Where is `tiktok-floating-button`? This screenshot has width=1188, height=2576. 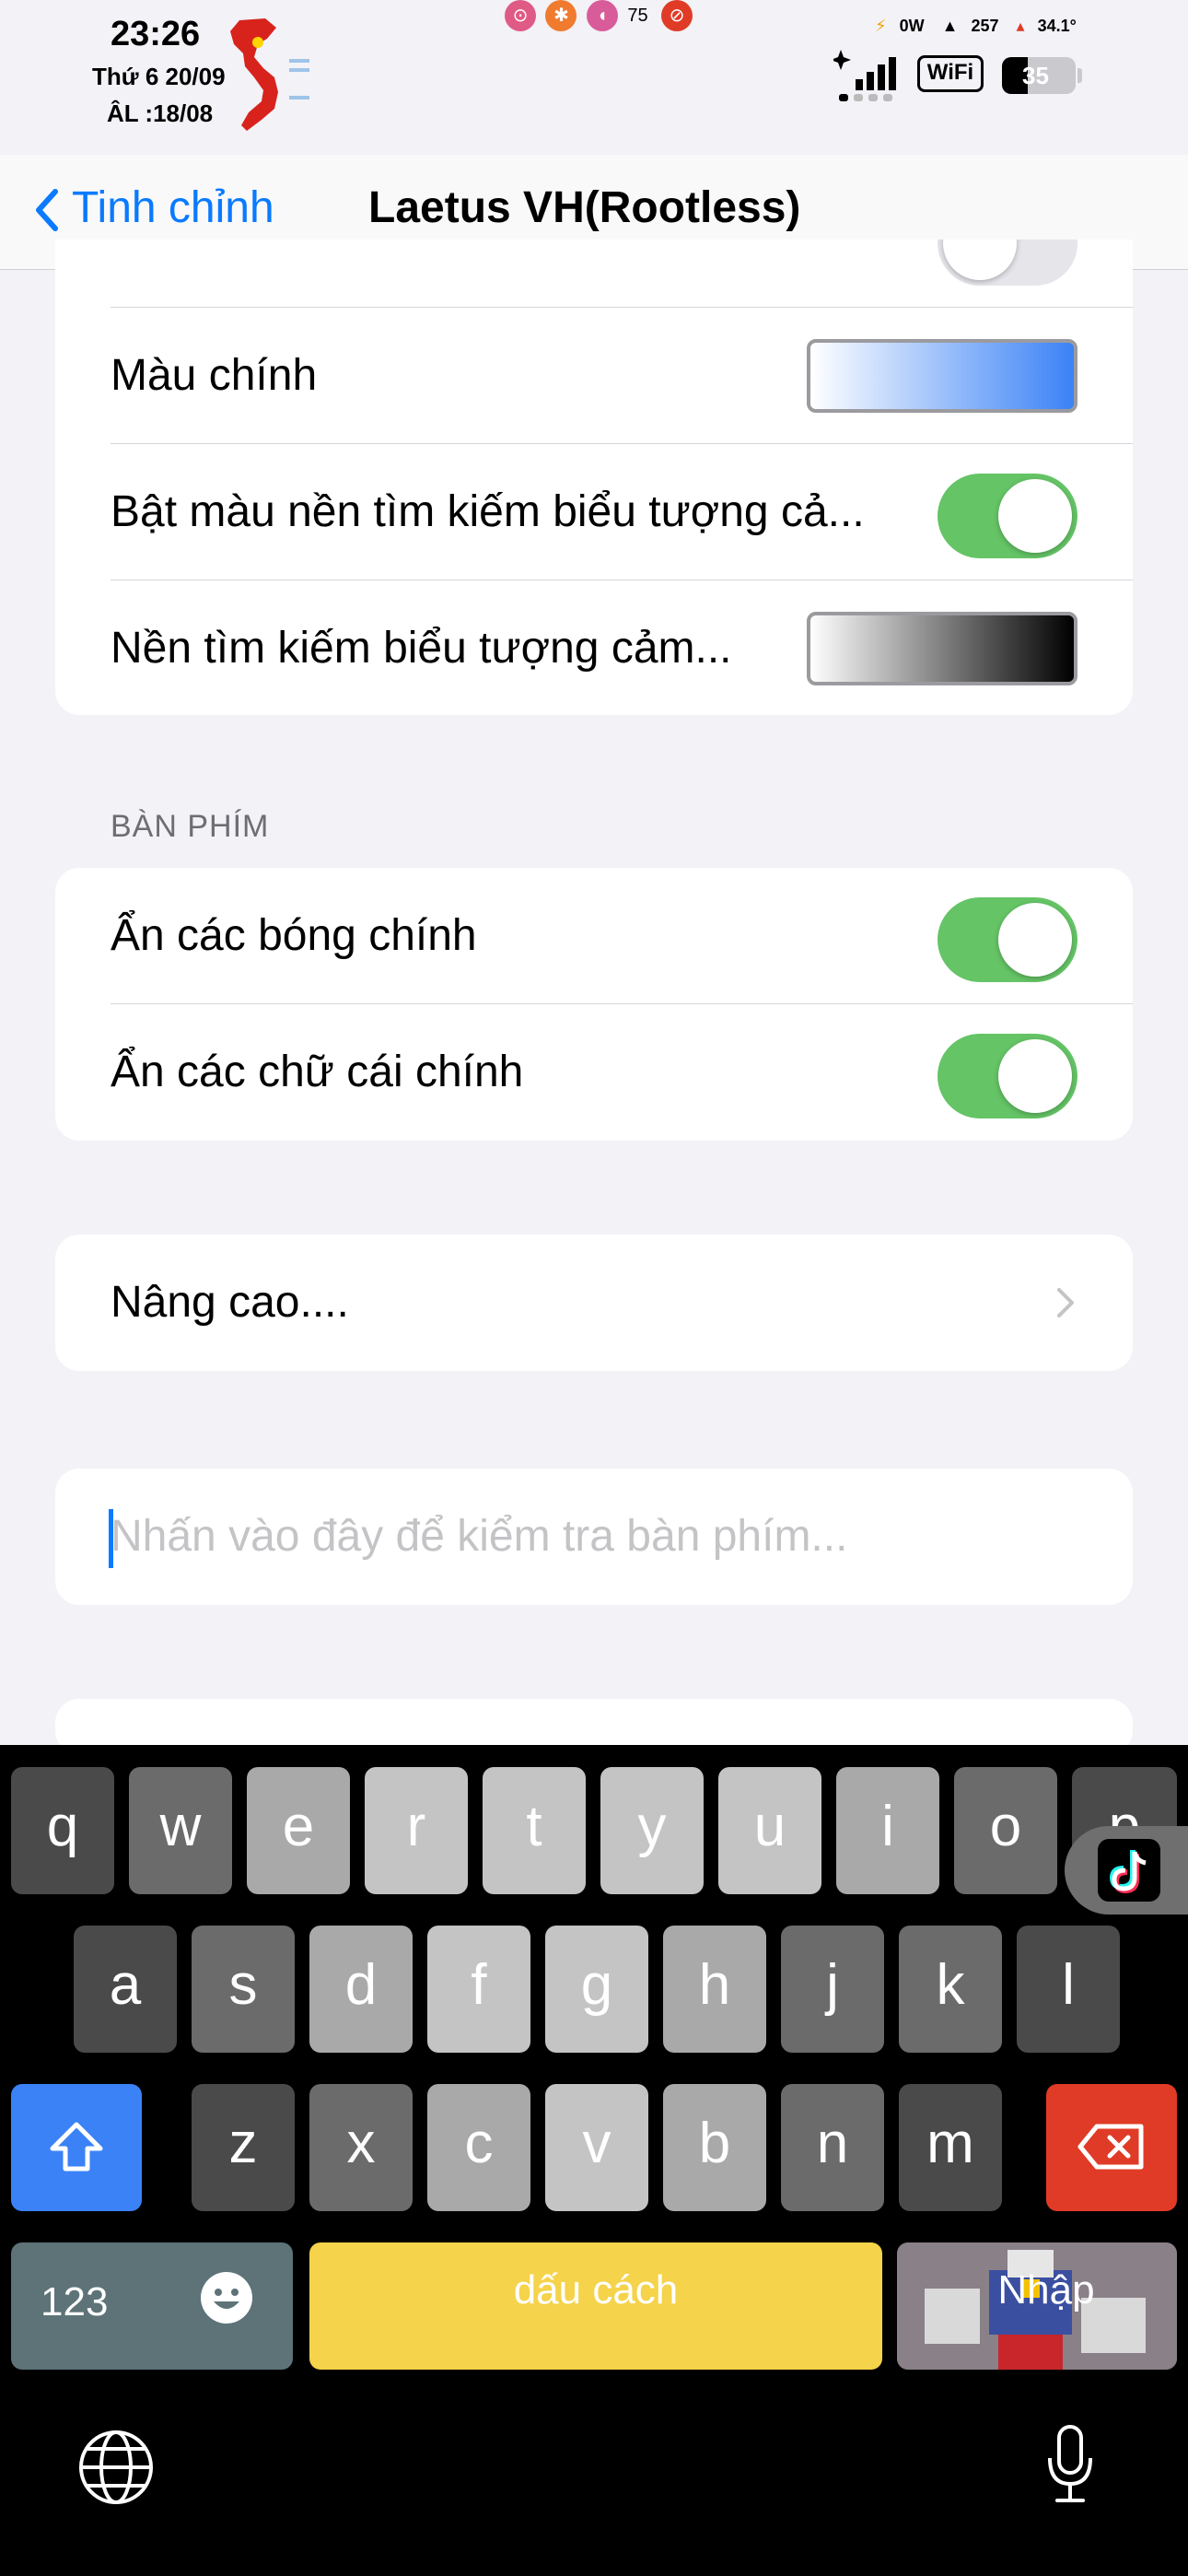 tiktok-floating-button is located at coordinates (1126, 1870).